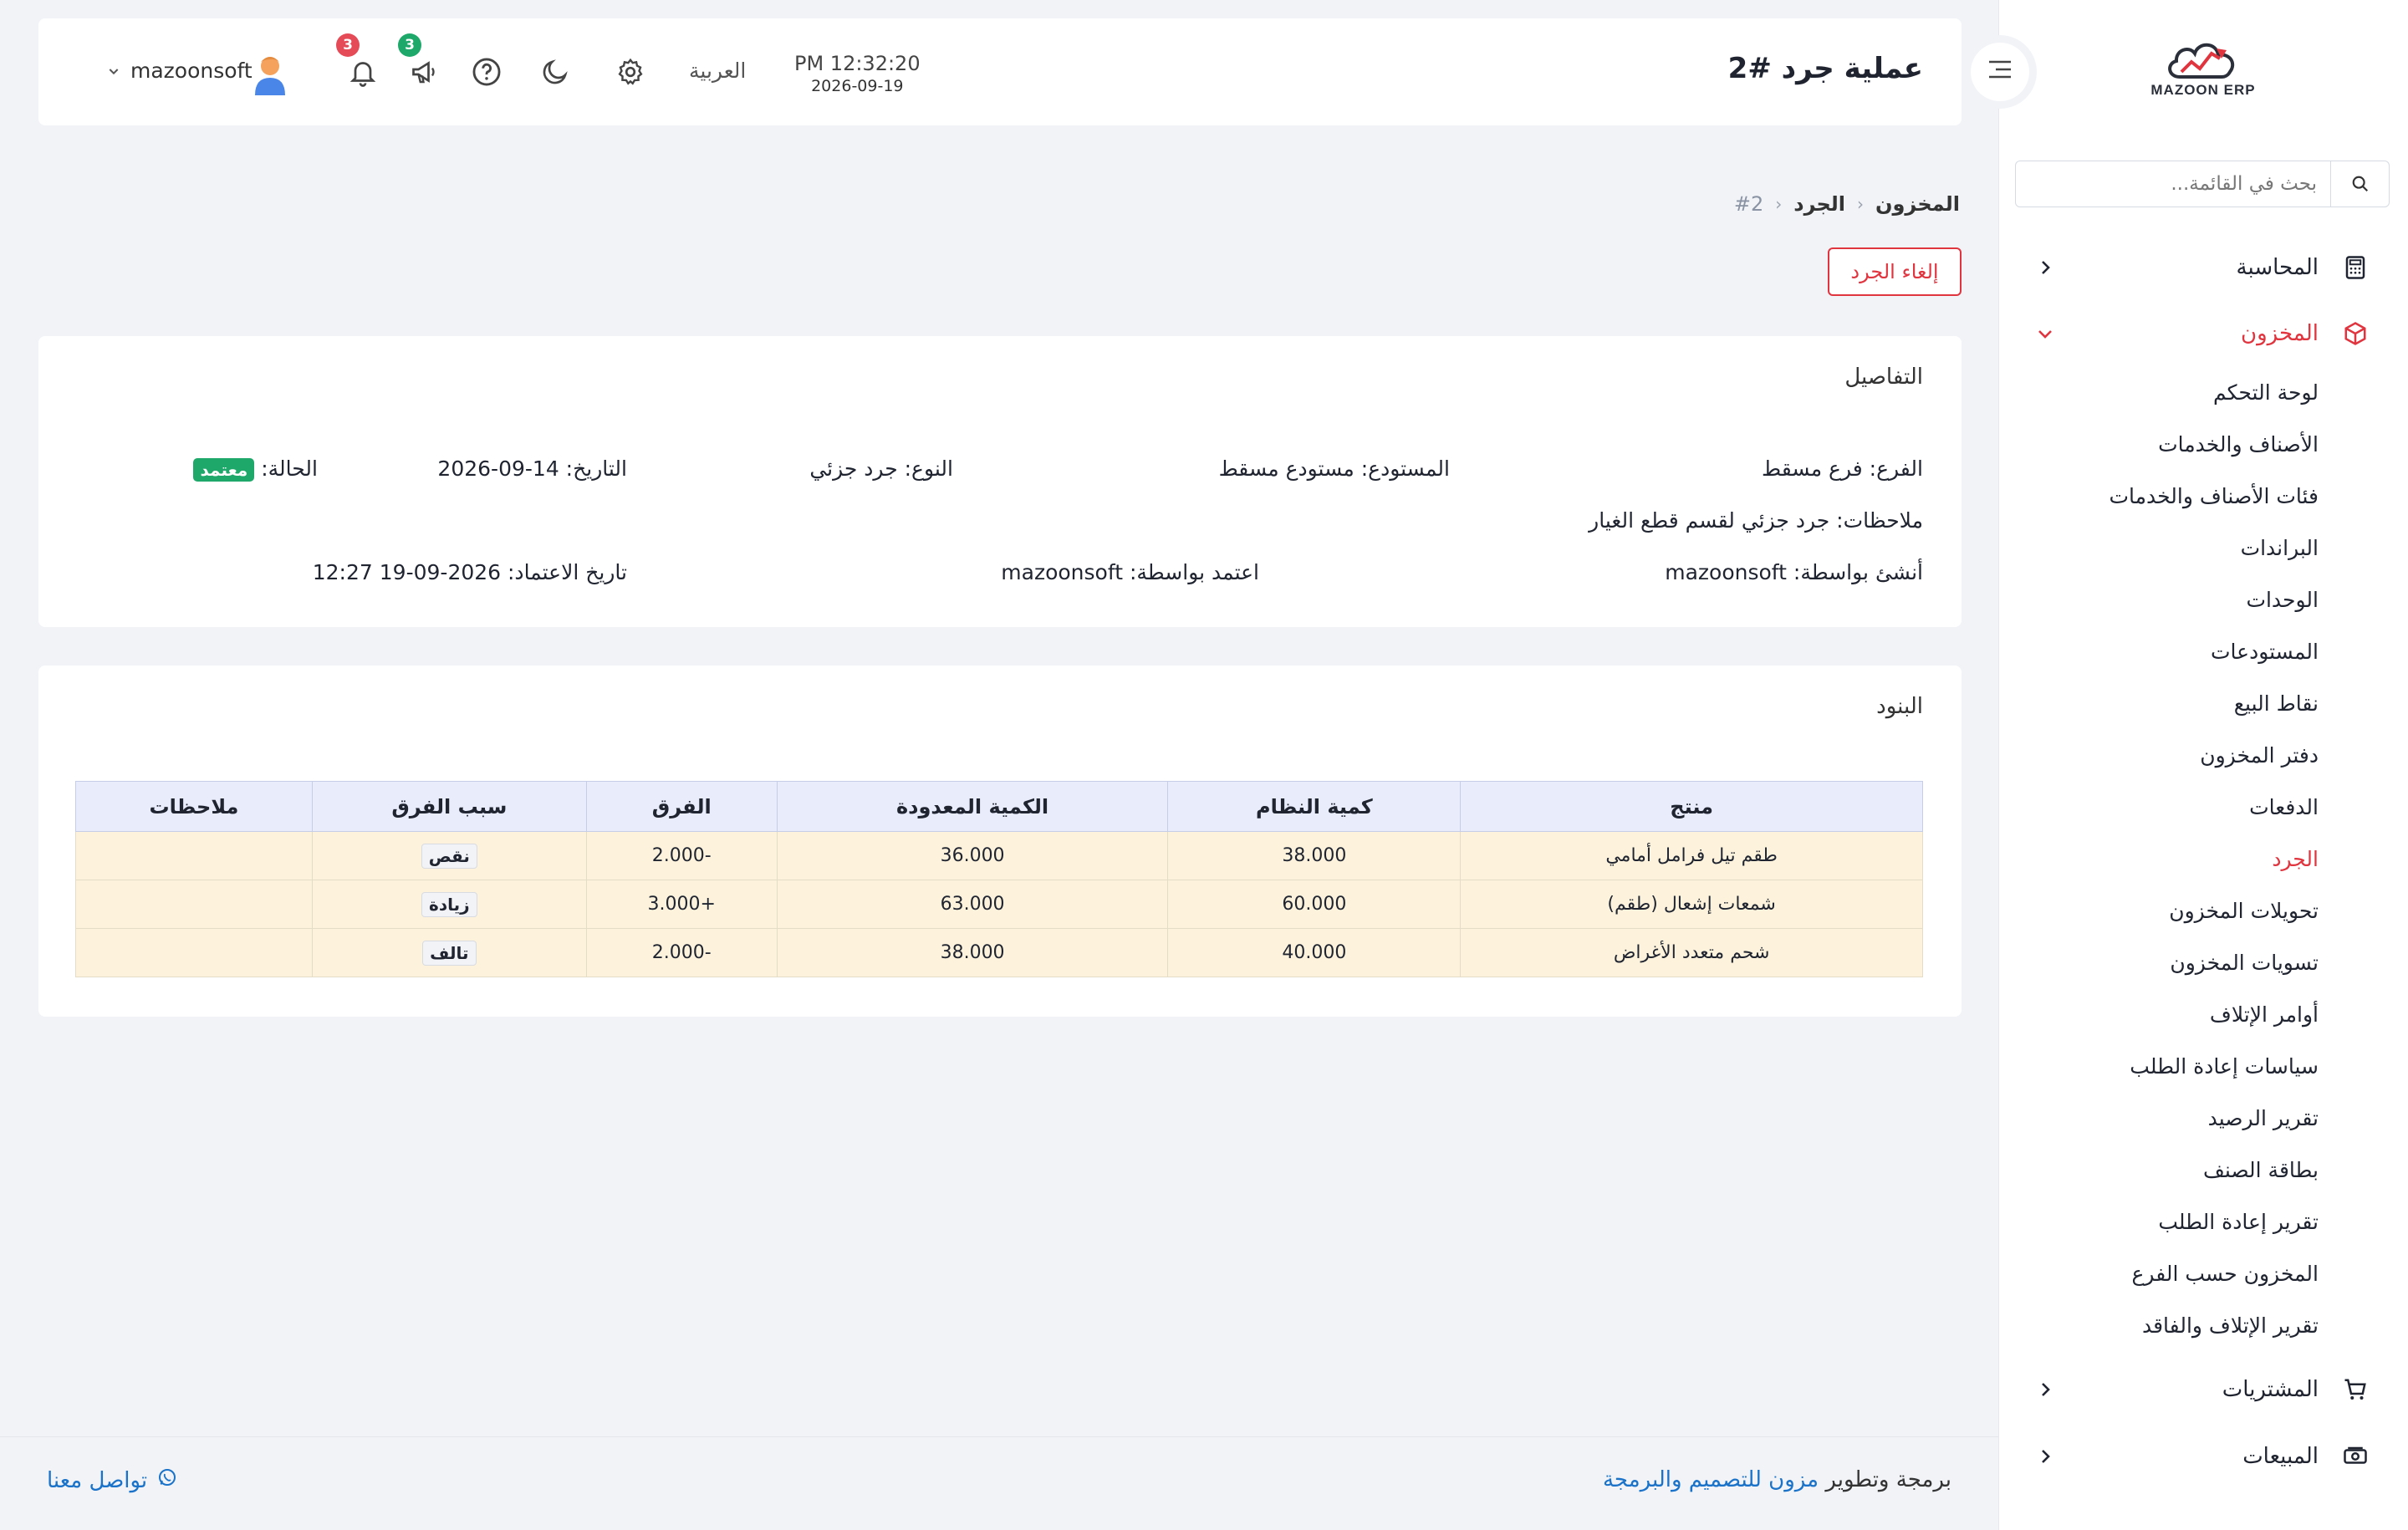 Image resolution: width=2408 pixels, height=1530 pixels. I want to click on reason-tag: نقص, so click(449, 856).